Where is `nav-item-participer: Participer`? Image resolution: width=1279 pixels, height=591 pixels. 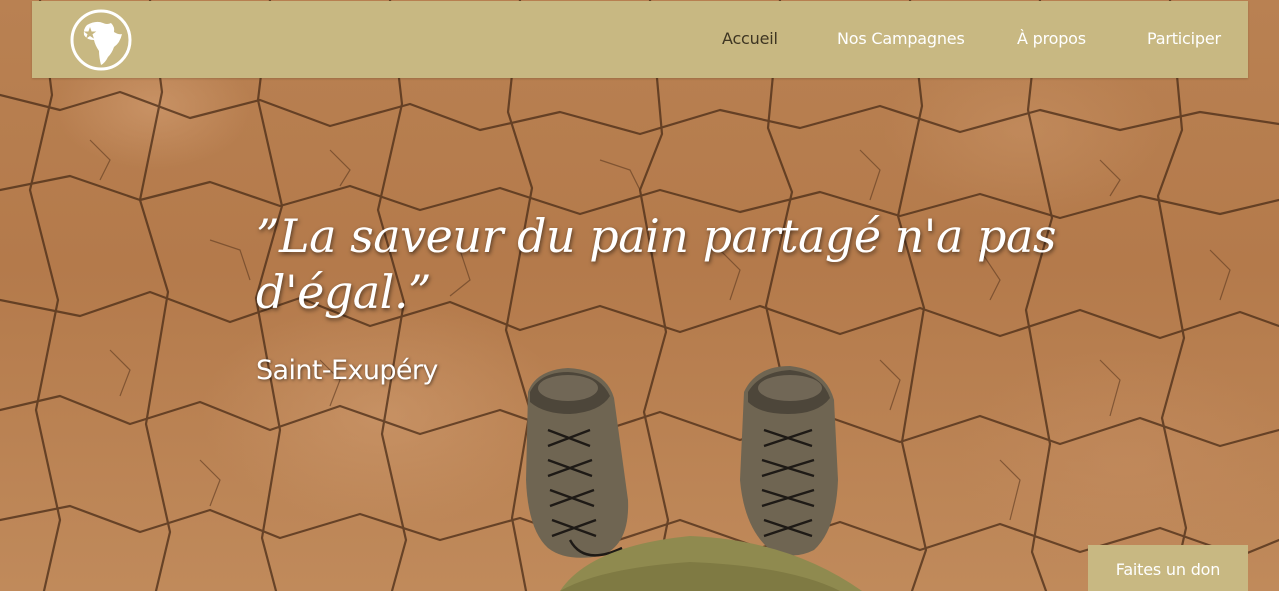 nav-item-participer: Participer is located at coordinates (1184, 39).